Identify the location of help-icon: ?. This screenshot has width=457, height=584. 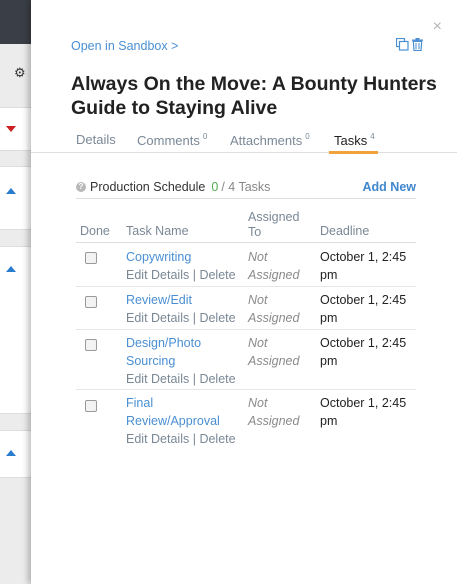
(81, 187).